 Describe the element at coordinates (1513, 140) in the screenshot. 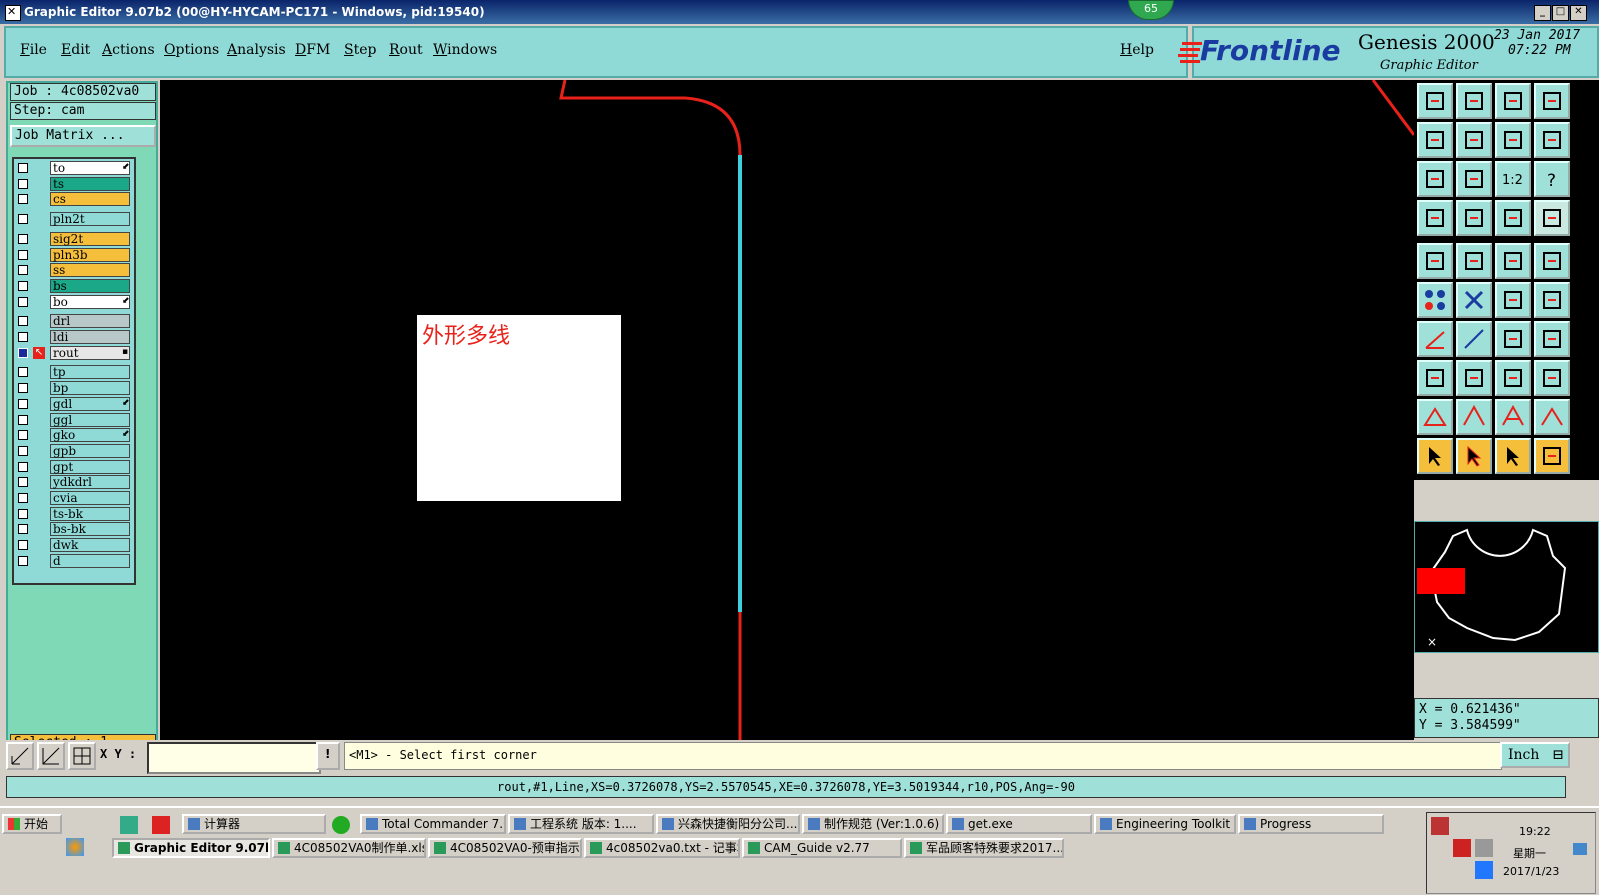

I see `undo-zoom-button` at that location.